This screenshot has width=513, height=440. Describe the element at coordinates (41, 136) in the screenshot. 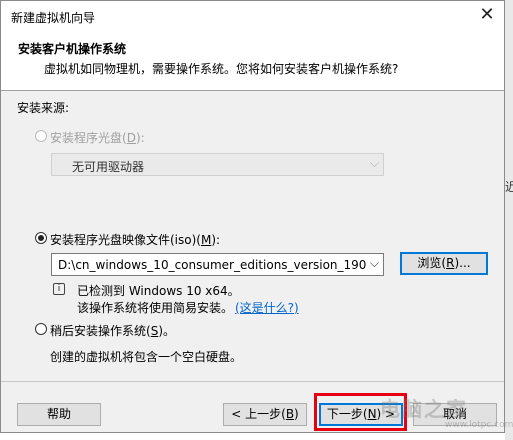

I see `disc-radio` at that location.